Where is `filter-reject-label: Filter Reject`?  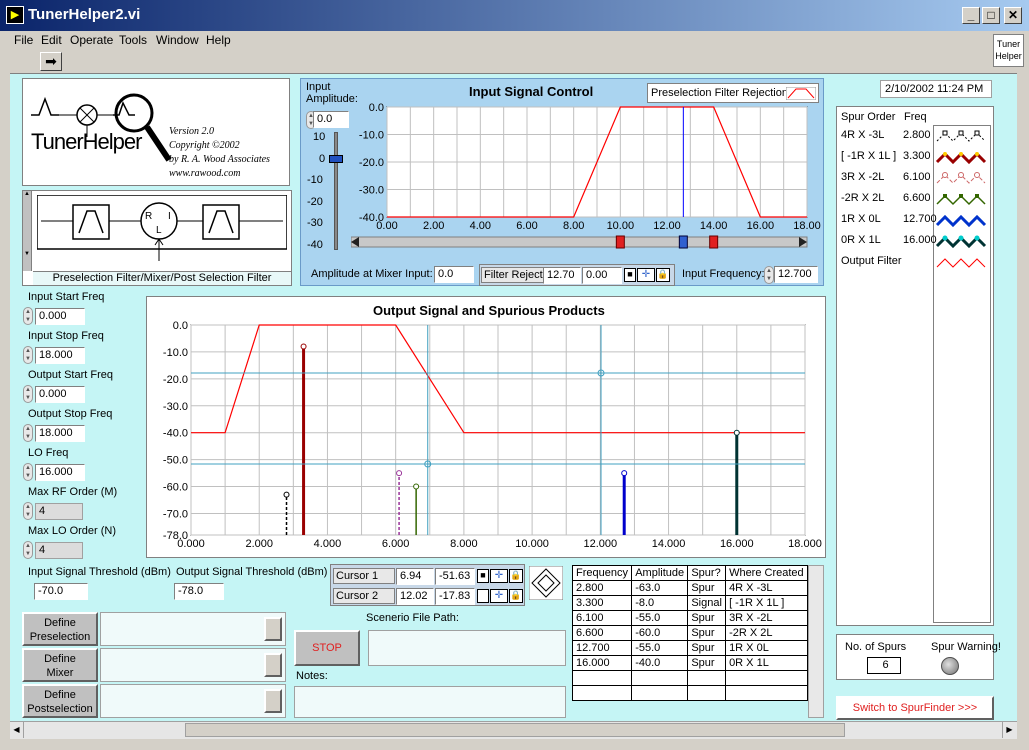 filter-reject-label: Filter Reject is located at coordinates (513, 275).